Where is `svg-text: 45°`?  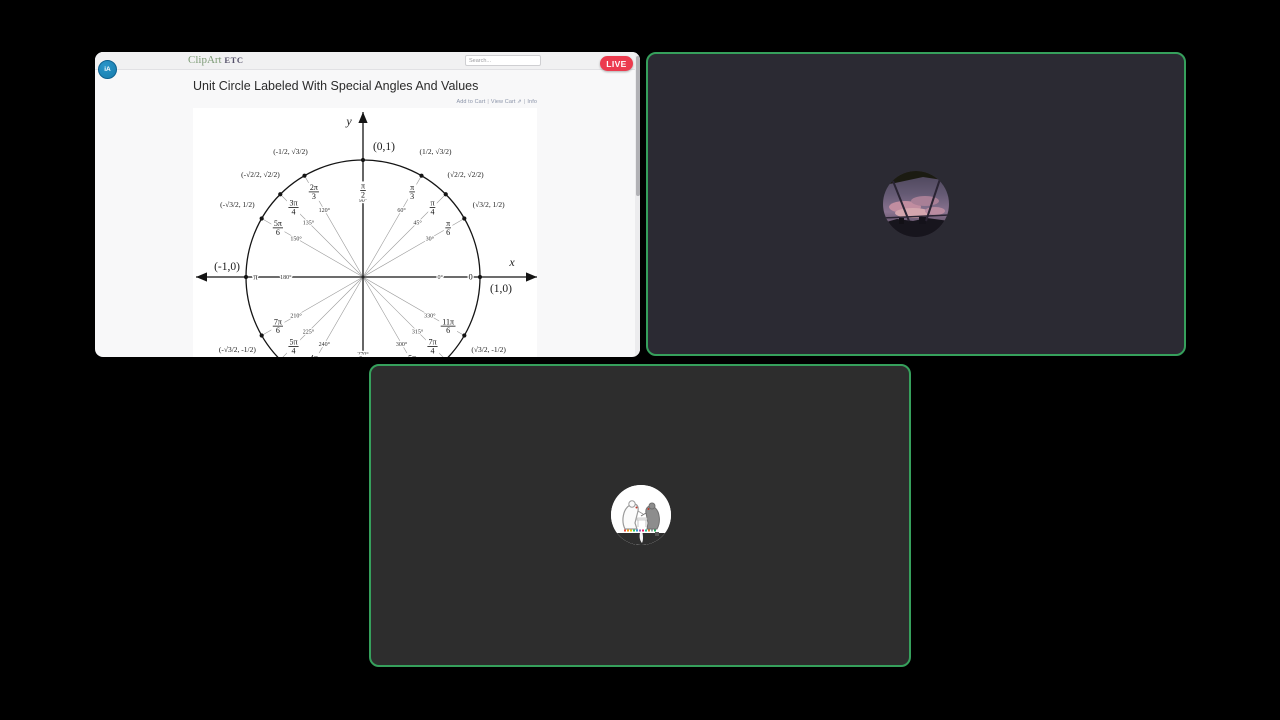
svg-text: 45° is located at coordinates (417, 222).